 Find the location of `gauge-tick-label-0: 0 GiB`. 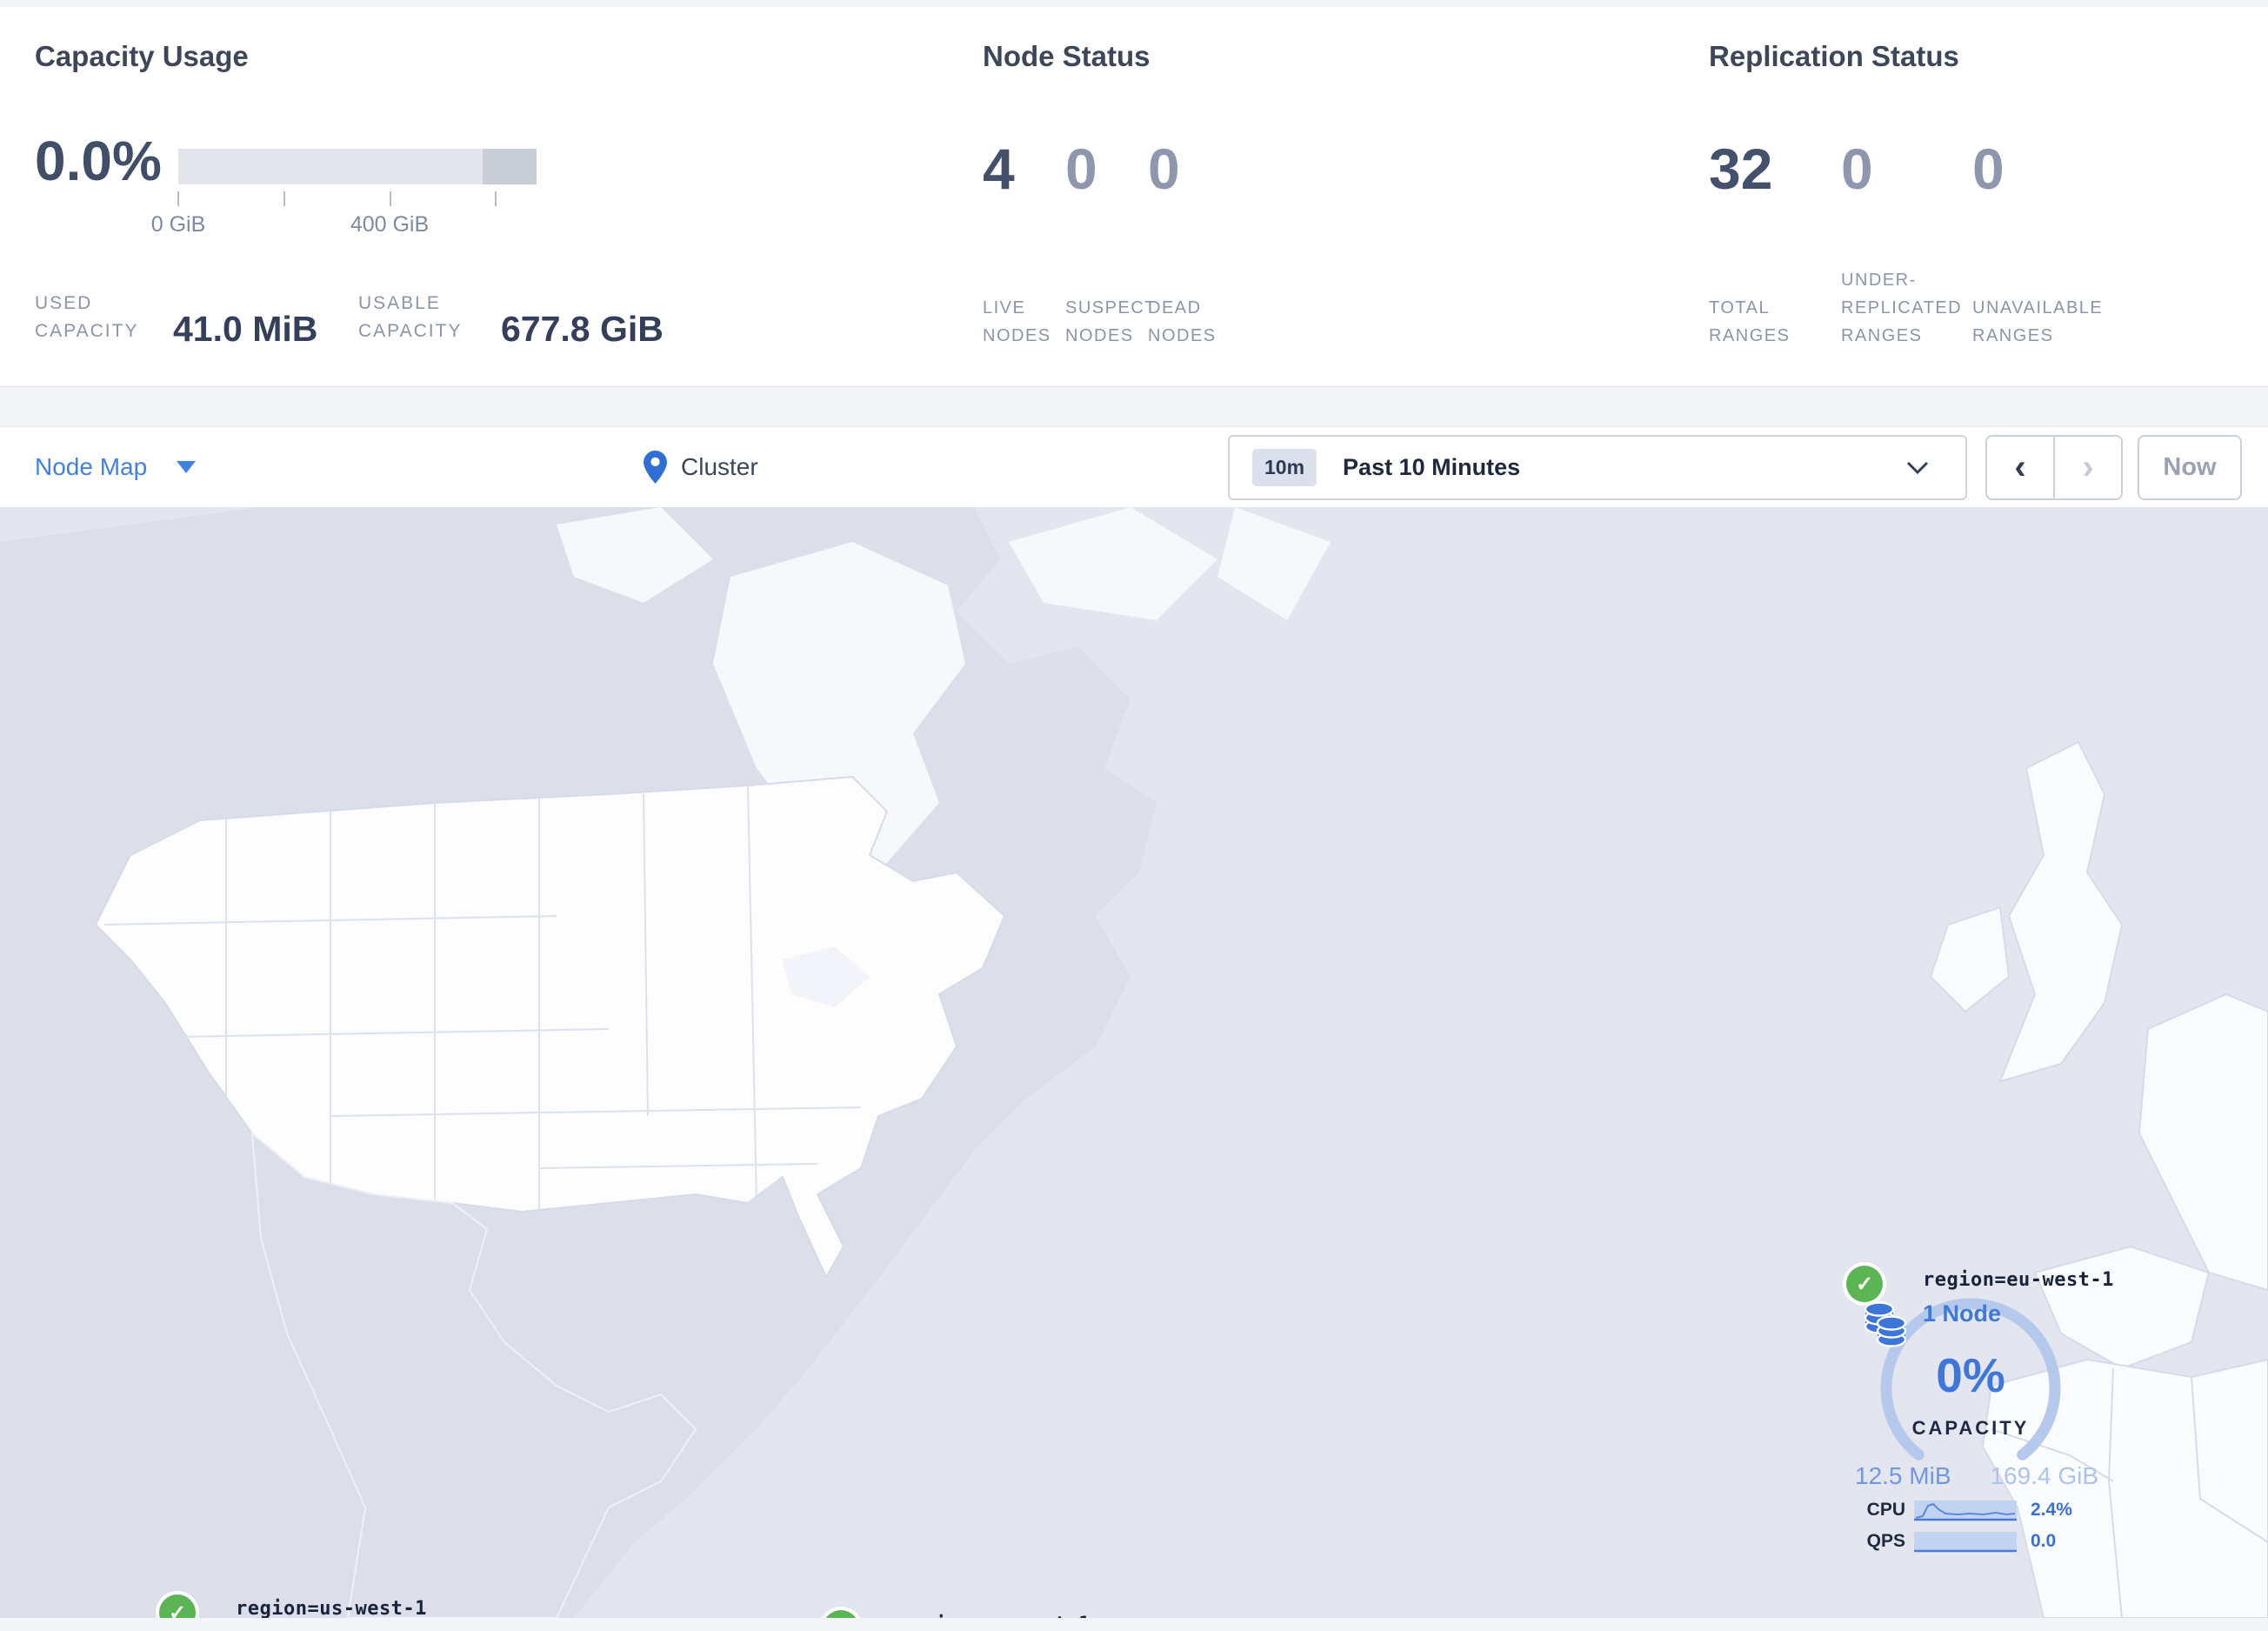

gauge-tick-label-0: 0 GiB is located at coordinates (178, 224).